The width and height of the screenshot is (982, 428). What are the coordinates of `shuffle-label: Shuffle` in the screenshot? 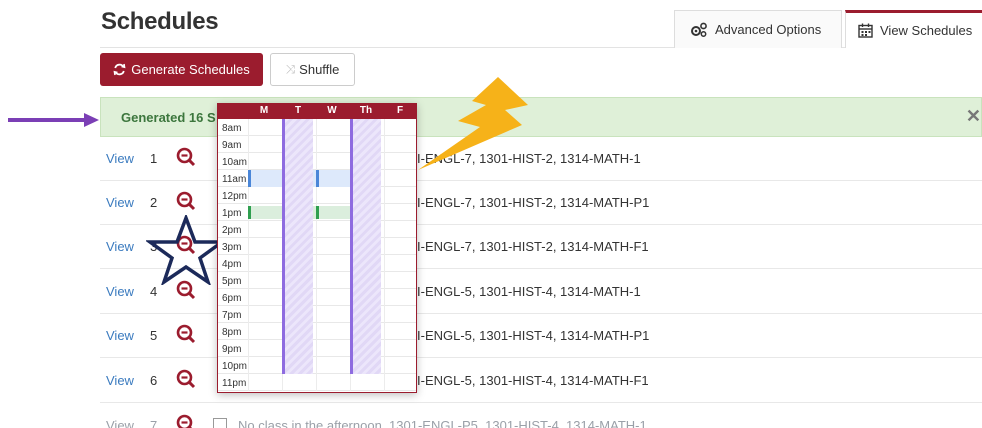 It's located at (319, 69).